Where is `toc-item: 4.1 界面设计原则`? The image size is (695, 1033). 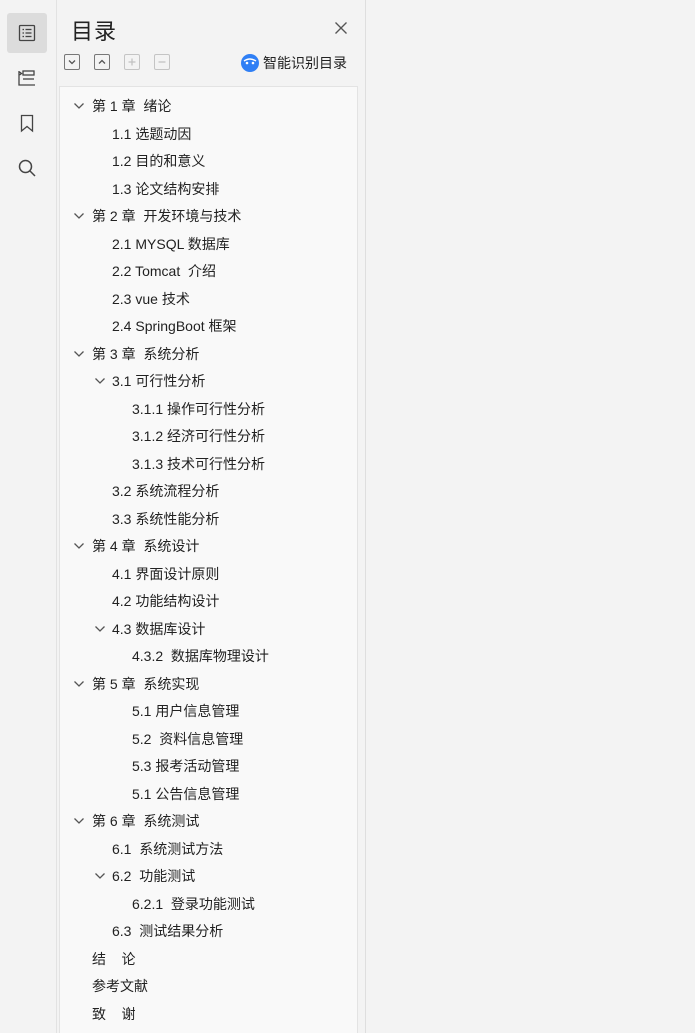
toc-item: 4.1 界面设计原则 is located at coordinates (208, 574).